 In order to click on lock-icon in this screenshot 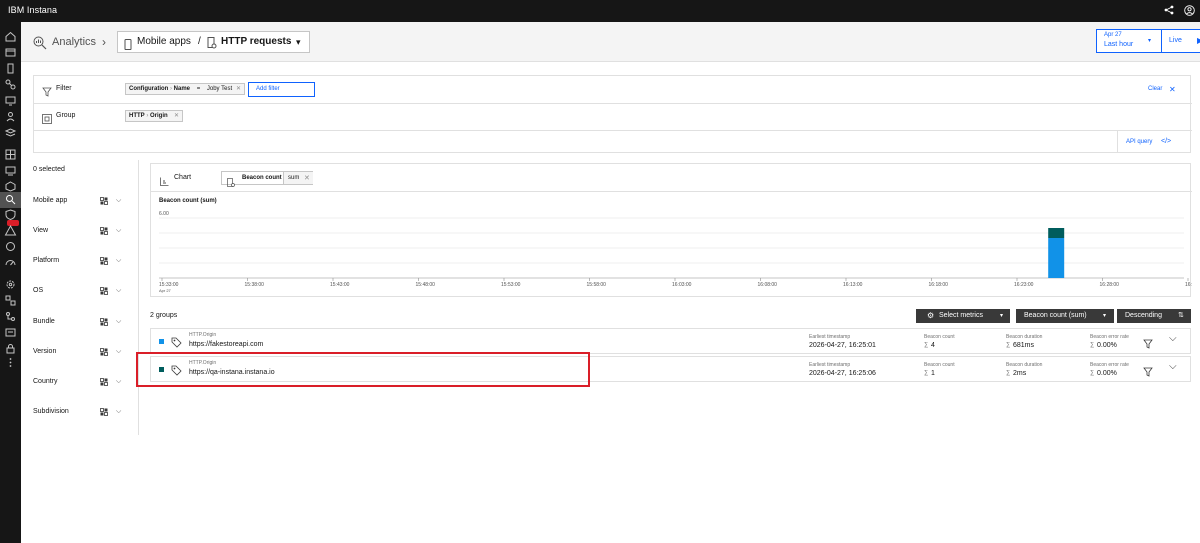, I will do `click(10, 348)`.